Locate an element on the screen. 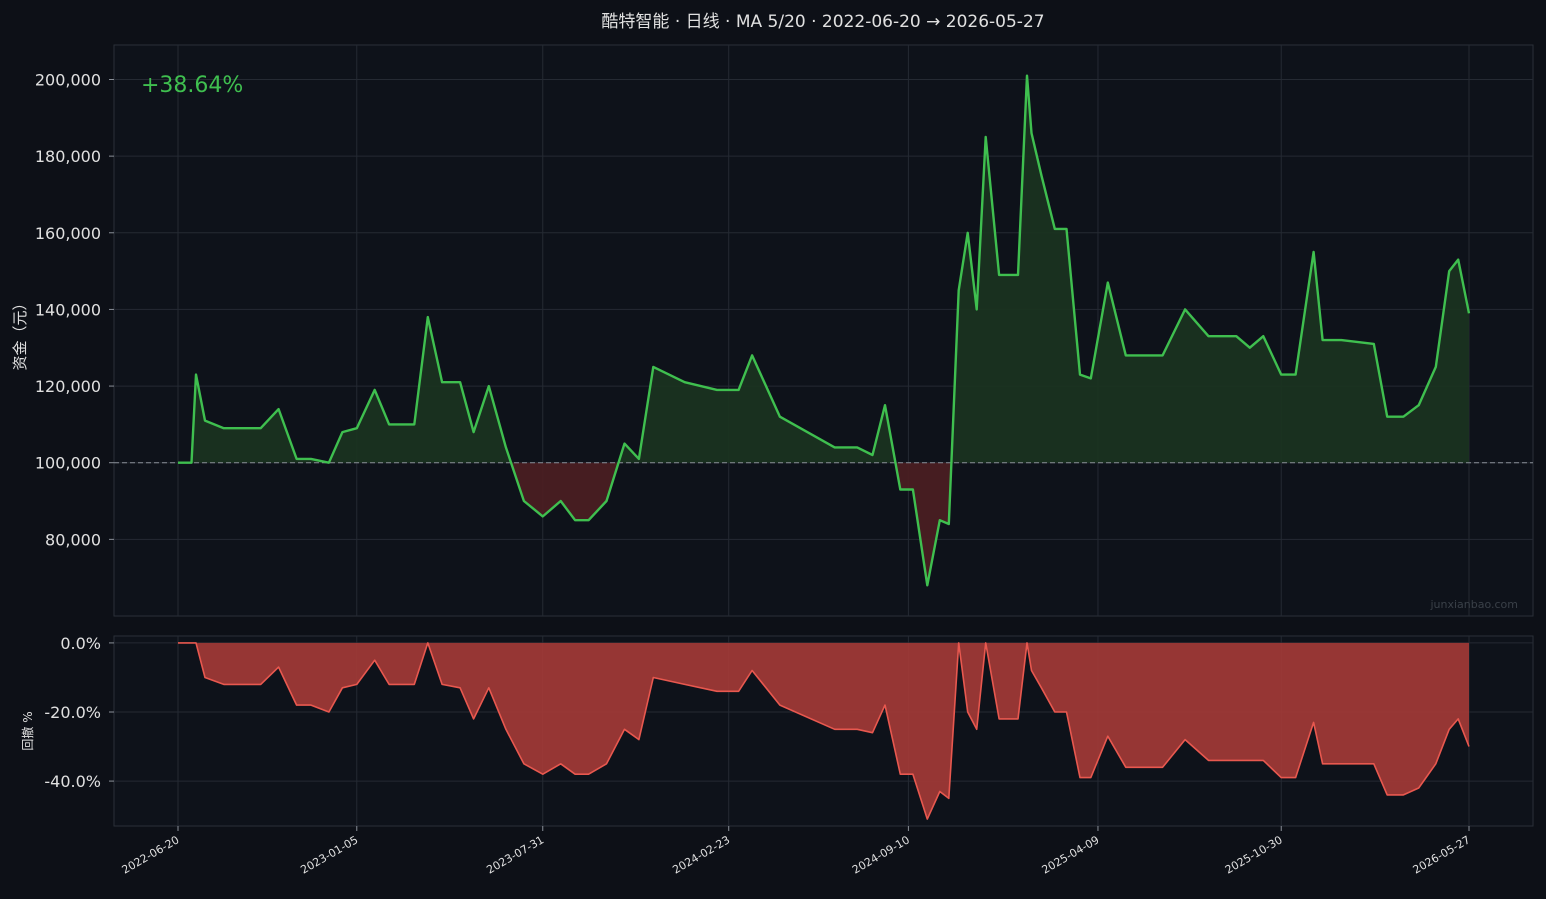 The height and width of the screenshot is (899, 1546). equity-y-tick-label: 180,000 is located at coordinates (68, 156).